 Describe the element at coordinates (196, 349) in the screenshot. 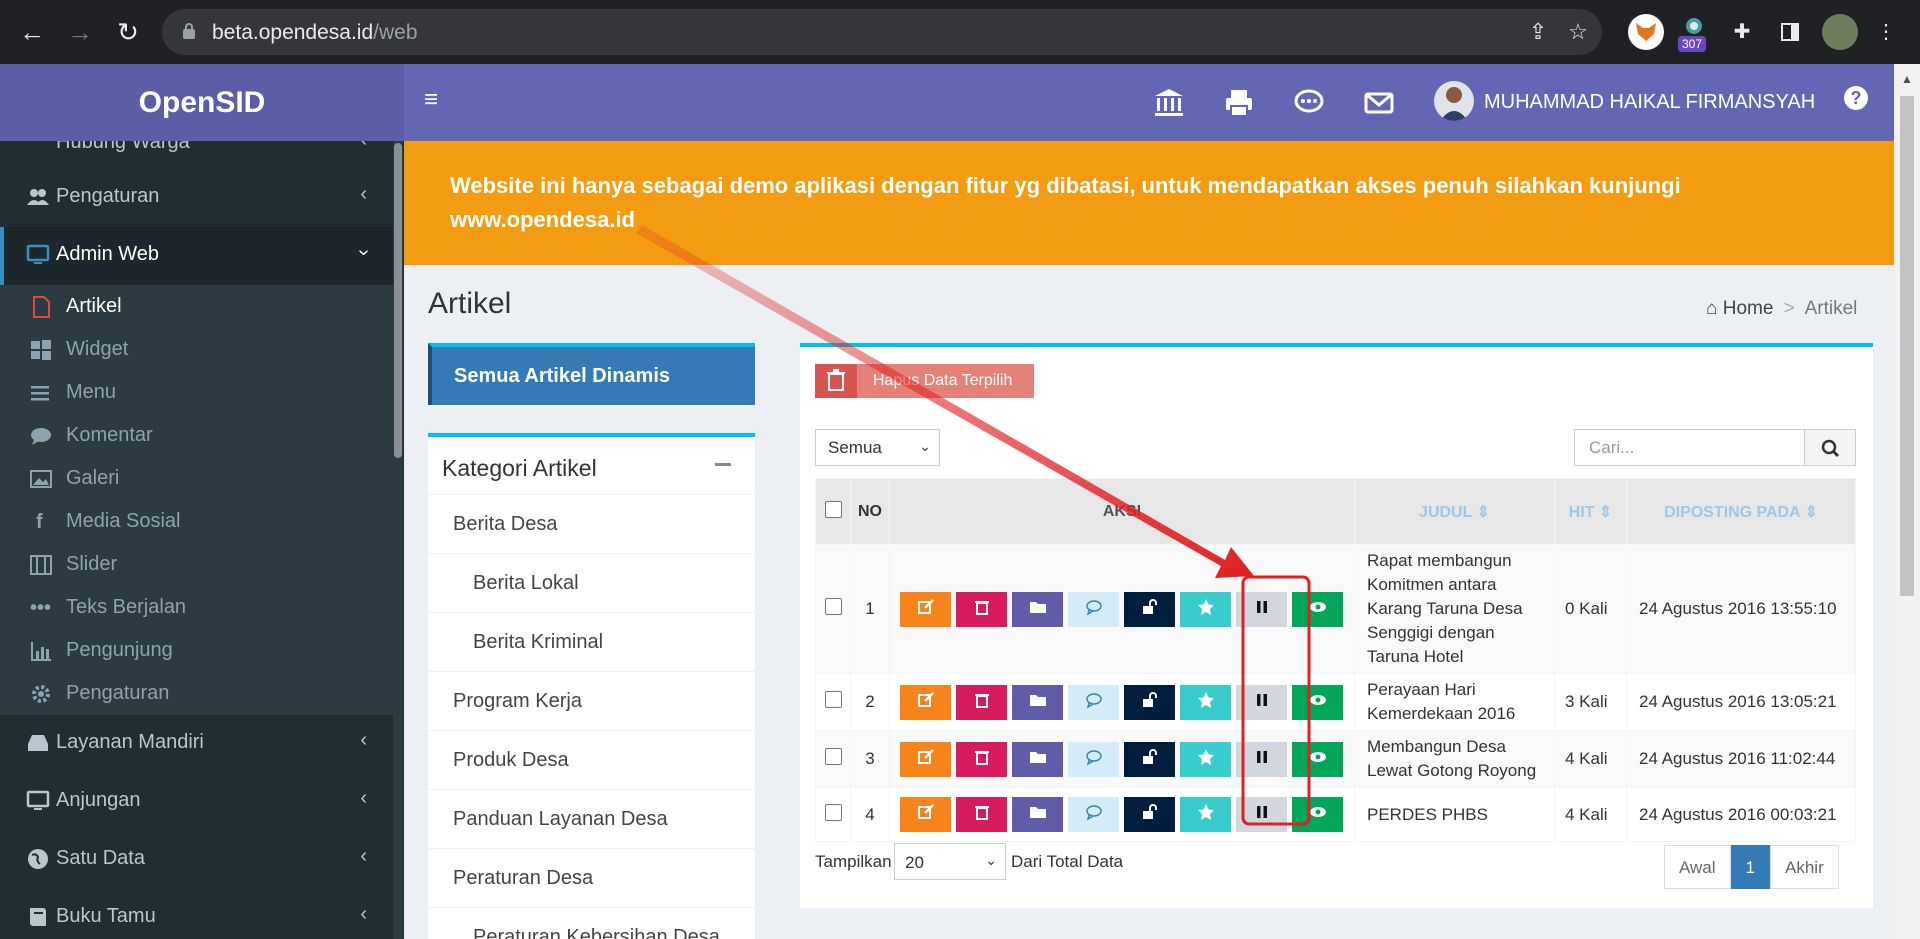

I see `sidebar-sub-widget: Widget` at that location.